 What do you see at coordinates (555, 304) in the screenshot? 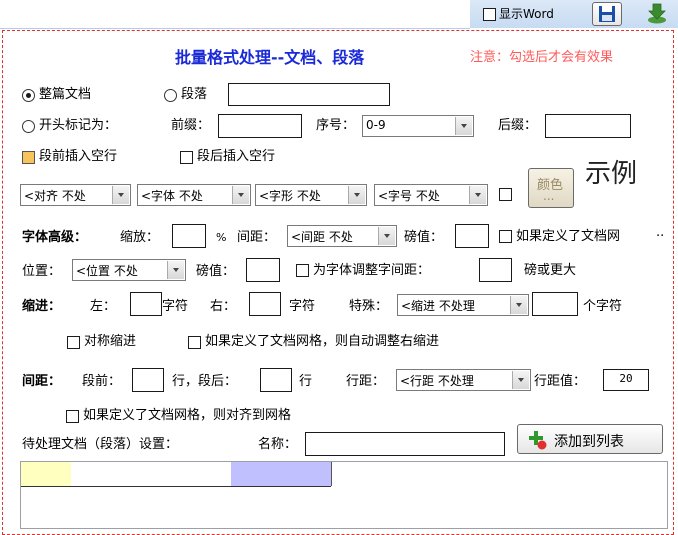
I see `indent-special-input` at bounding box center [555, 304].